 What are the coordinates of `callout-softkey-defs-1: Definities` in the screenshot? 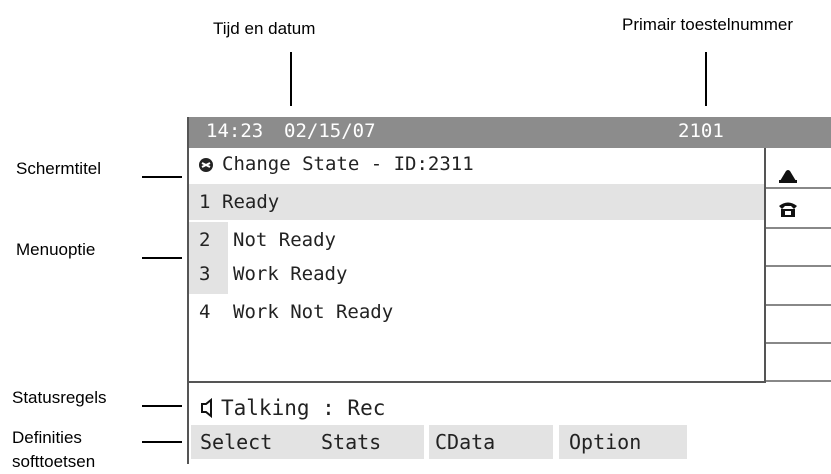 It's located at (47, 437).